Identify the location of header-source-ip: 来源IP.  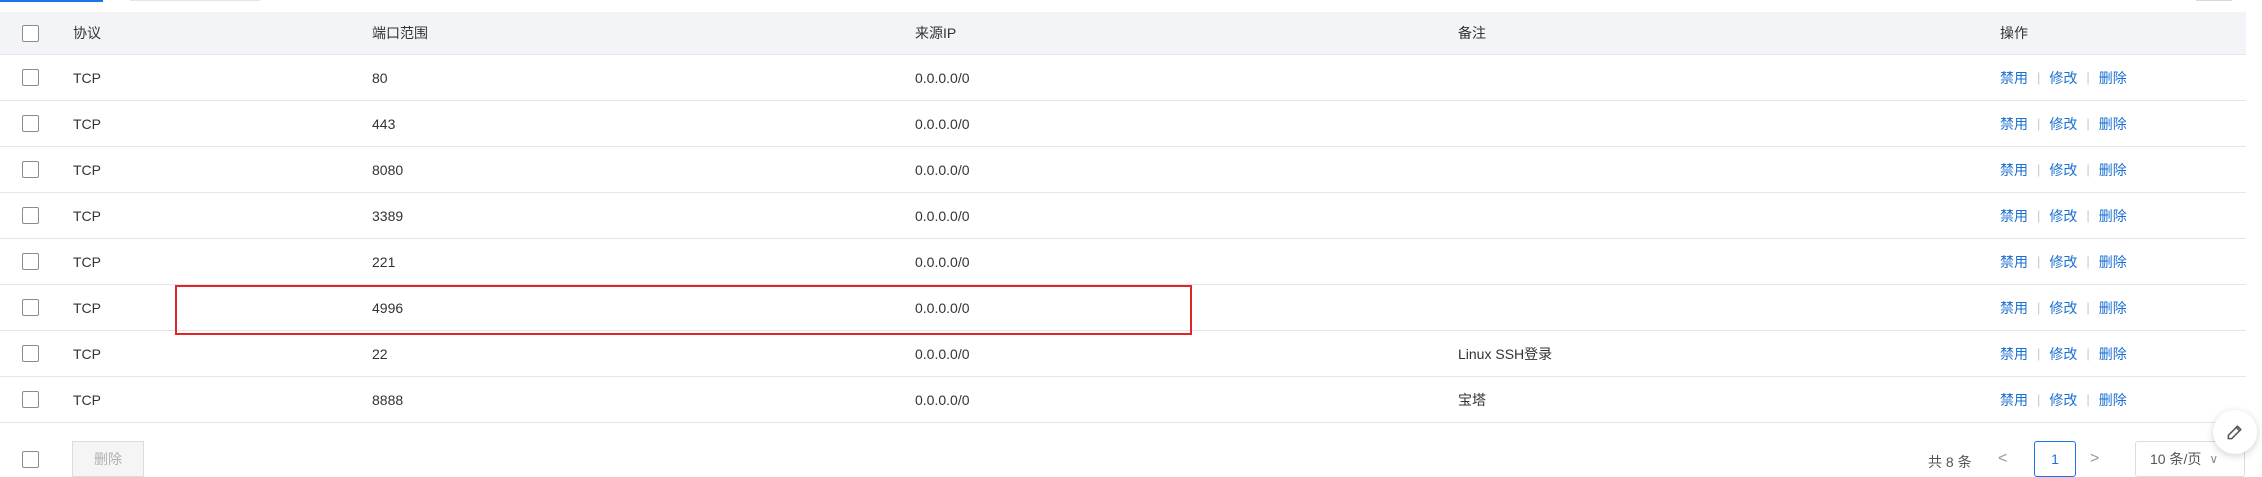
(936, 33).